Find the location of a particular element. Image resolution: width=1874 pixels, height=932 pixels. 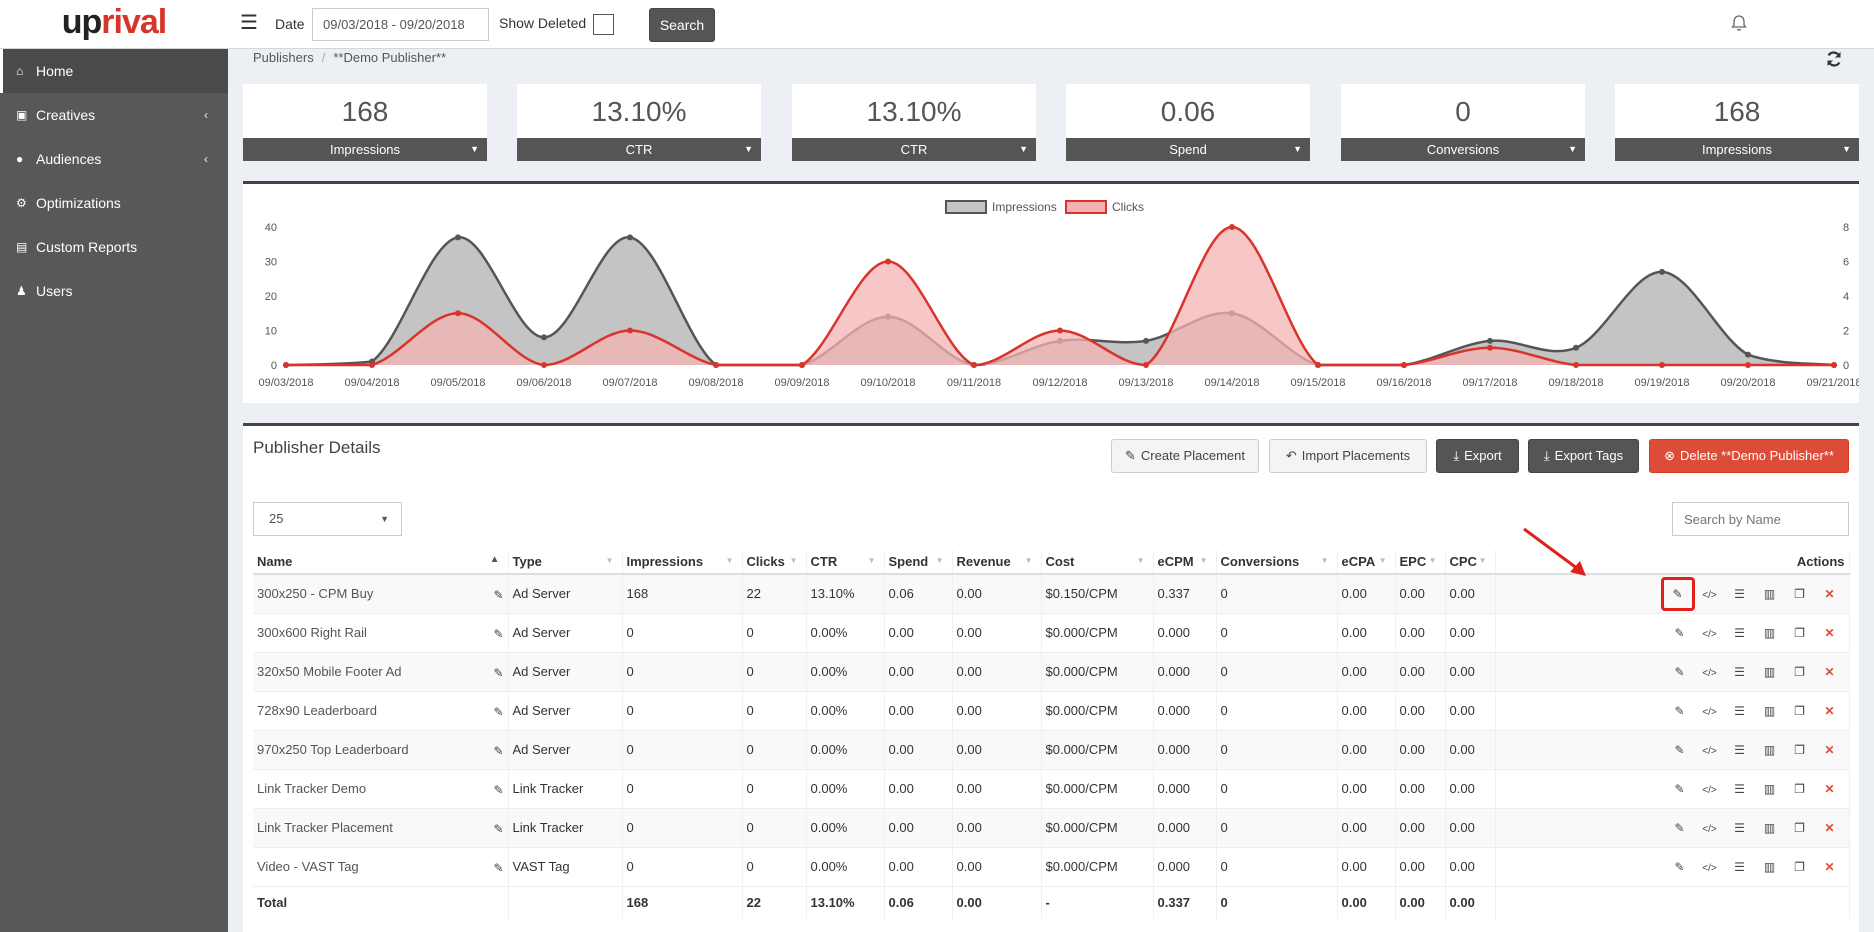

breadcrumb-publishers-link: Publishers is located at coordinates (283, 57).